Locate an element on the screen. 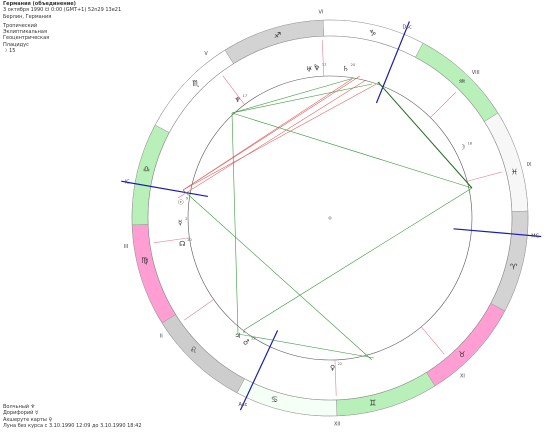 The height and width of the screenshot is (437, 550). house-label: V is located at coordinates (206, 54).